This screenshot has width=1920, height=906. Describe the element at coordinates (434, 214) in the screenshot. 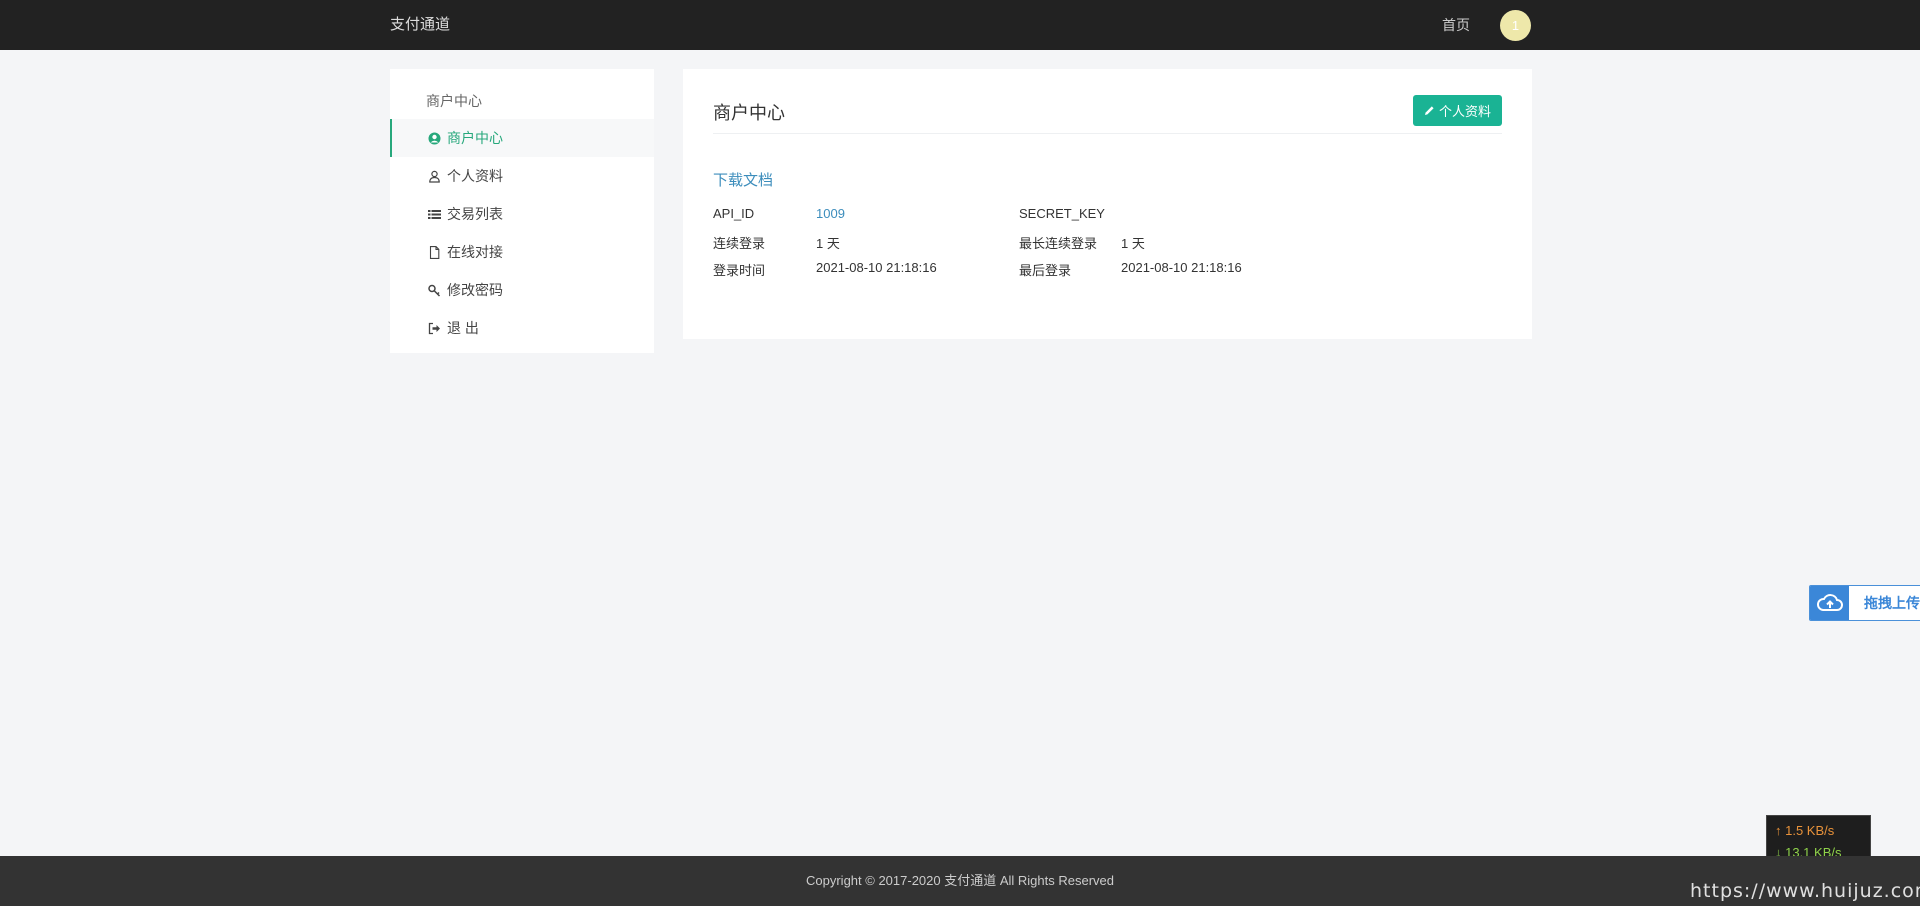

I see `list-icon` at that location.